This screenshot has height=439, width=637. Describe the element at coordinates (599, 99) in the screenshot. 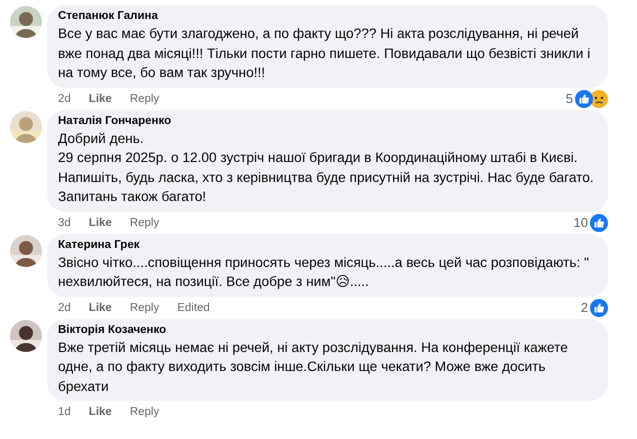

I see `sad-face-icon` at that location.